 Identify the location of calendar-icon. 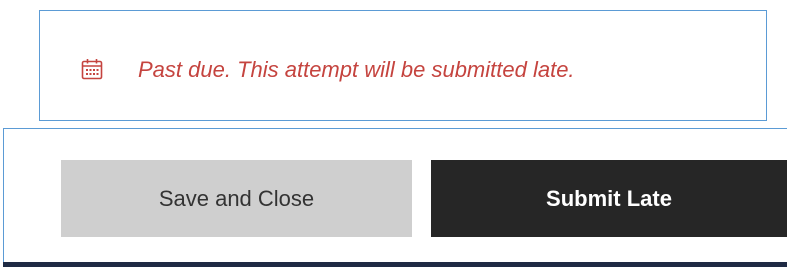
(92, 69).